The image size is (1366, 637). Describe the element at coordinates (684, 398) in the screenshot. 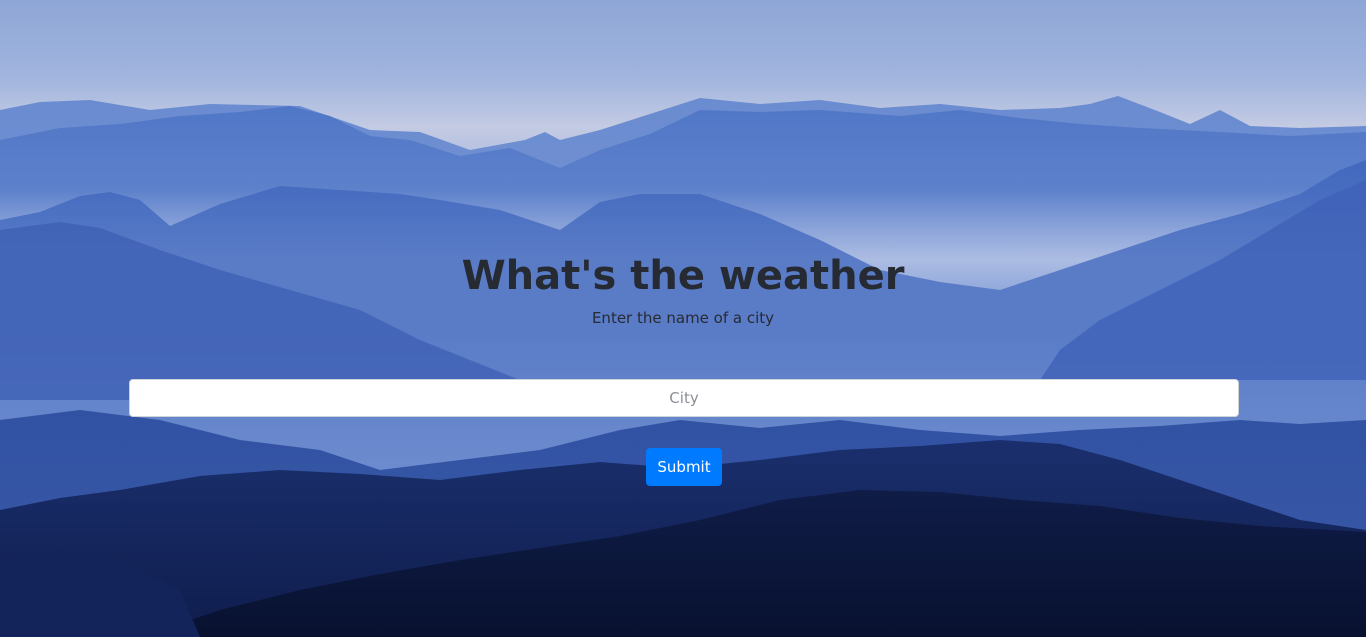

I see `city-input` at that location.